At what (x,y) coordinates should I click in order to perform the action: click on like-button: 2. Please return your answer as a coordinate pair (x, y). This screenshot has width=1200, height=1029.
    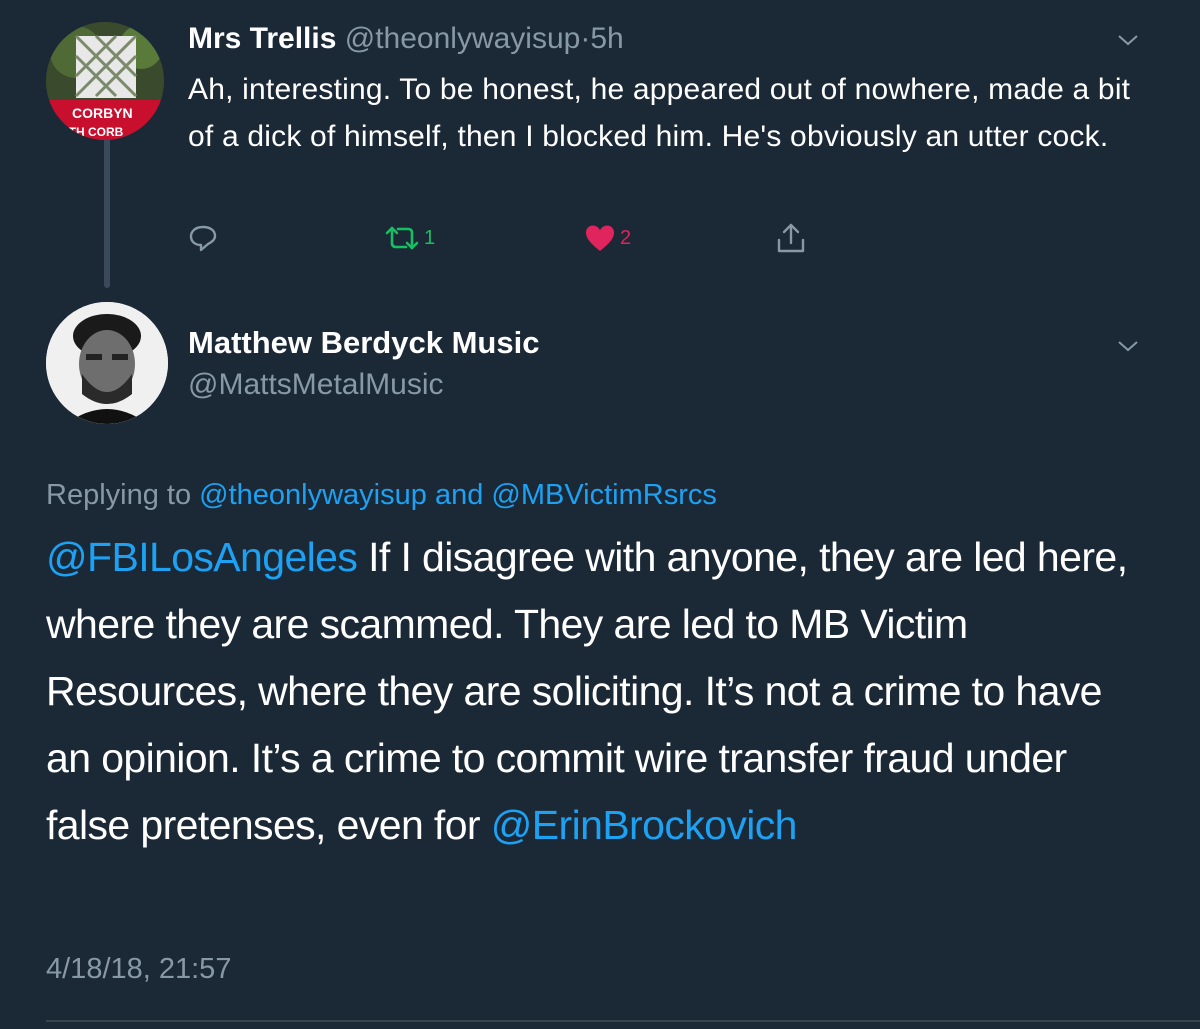
    Looking at the image, I should click on (607, 238).